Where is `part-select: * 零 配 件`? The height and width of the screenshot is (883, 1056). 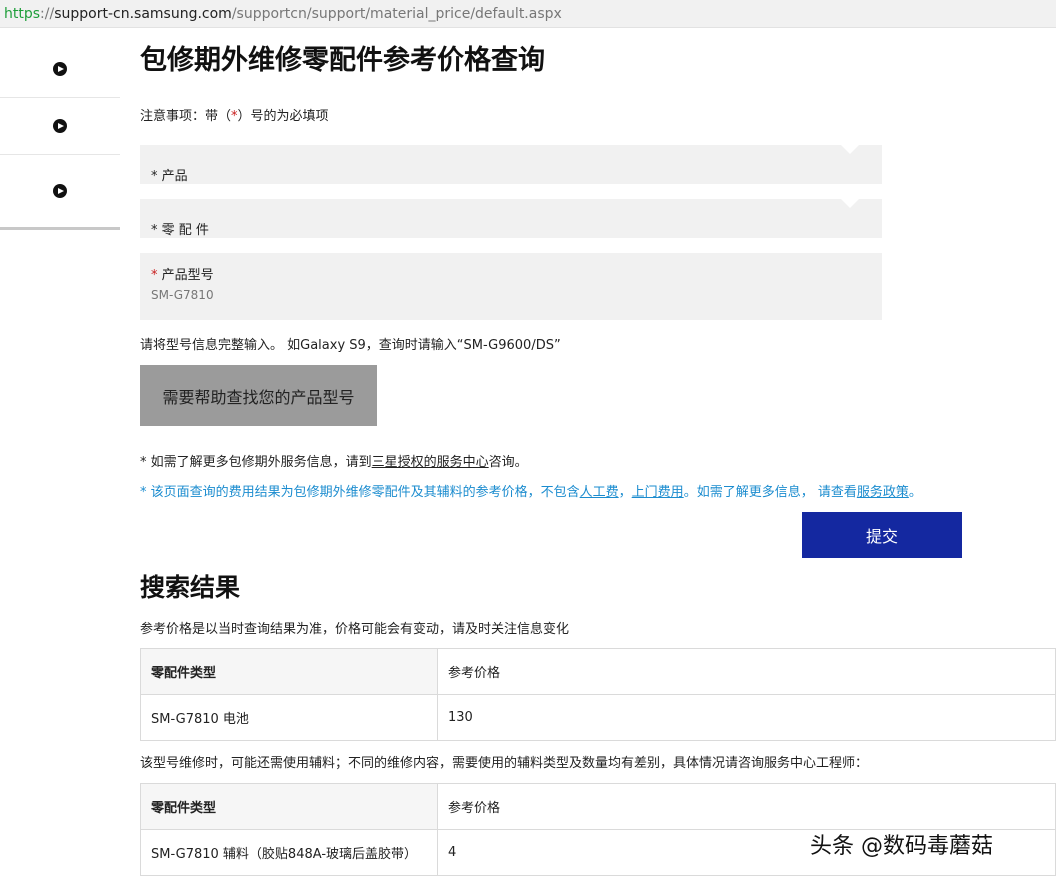 part-select: * 零 配 件 is located at coordinates (511, 218).